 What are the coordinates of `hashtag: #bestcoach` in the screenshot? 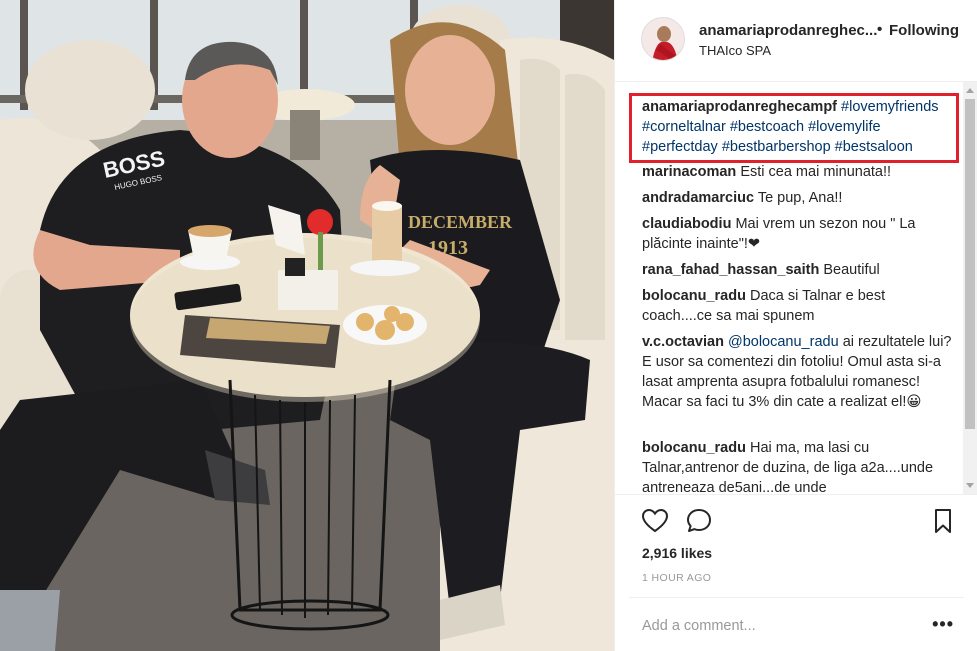 It's located at (767, 127).